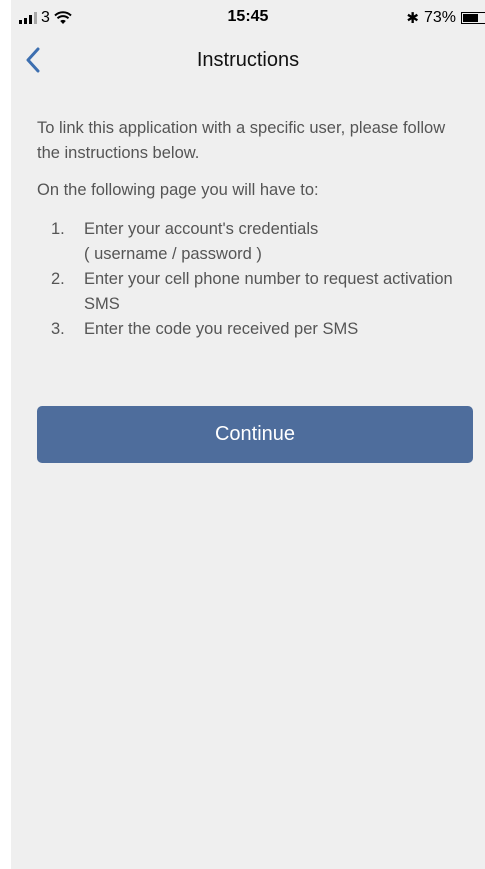  What do you see at coordinates (255, 434) in the screenshot?
I see `continue-button: Continue` at bounding box center [255, 434].